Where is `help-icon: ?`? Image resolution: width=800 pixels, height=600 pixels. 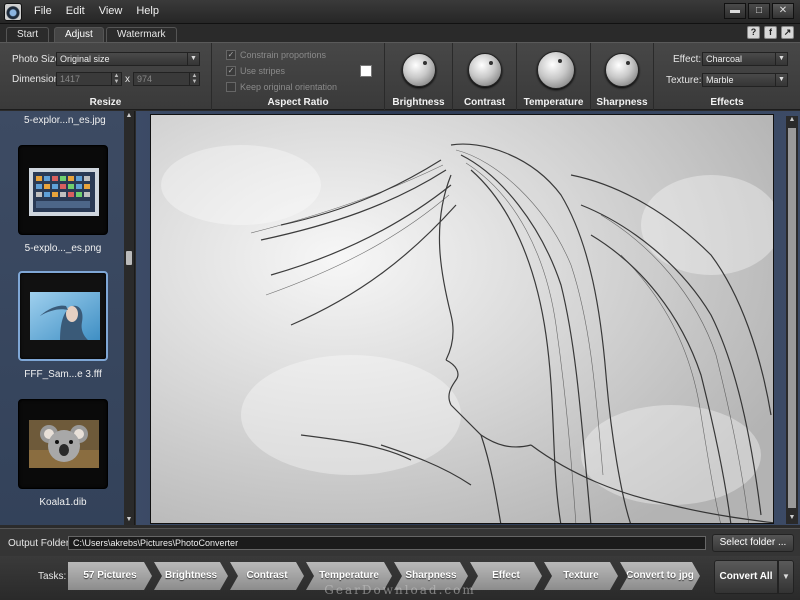
help-icon: ? is located at coordinates (753, 32).